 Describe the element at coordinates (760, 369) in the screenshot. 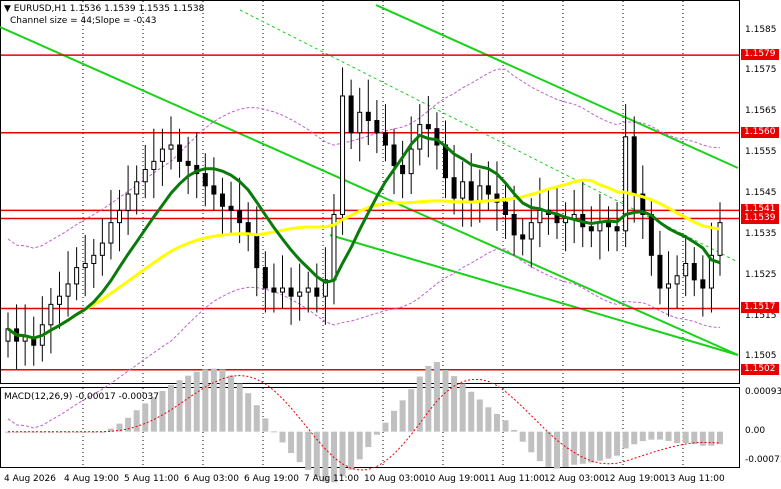

I see `level-tag: 1.1502` at that location.